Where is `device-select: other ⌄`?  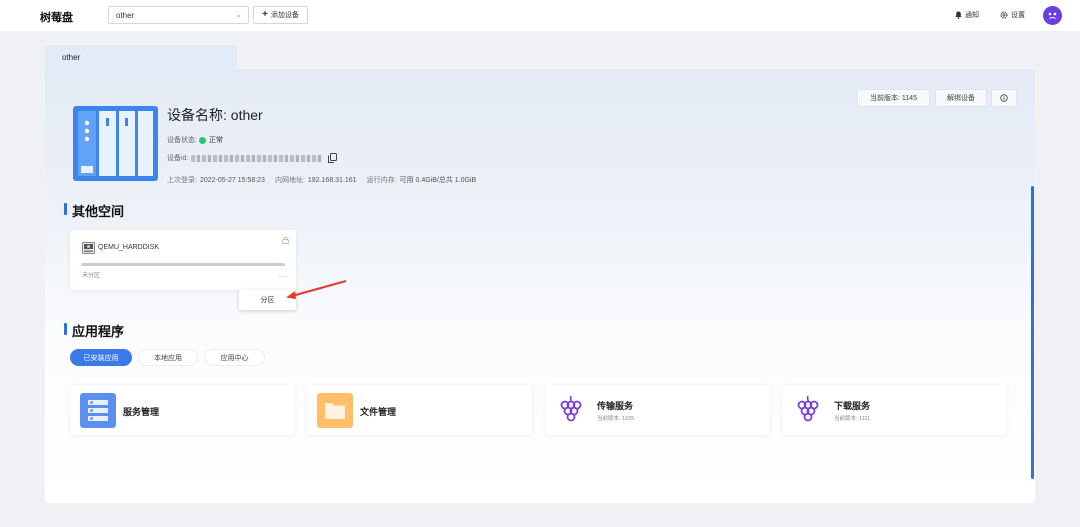 device-select: other ⌄ is located at coordinates (178, 15).